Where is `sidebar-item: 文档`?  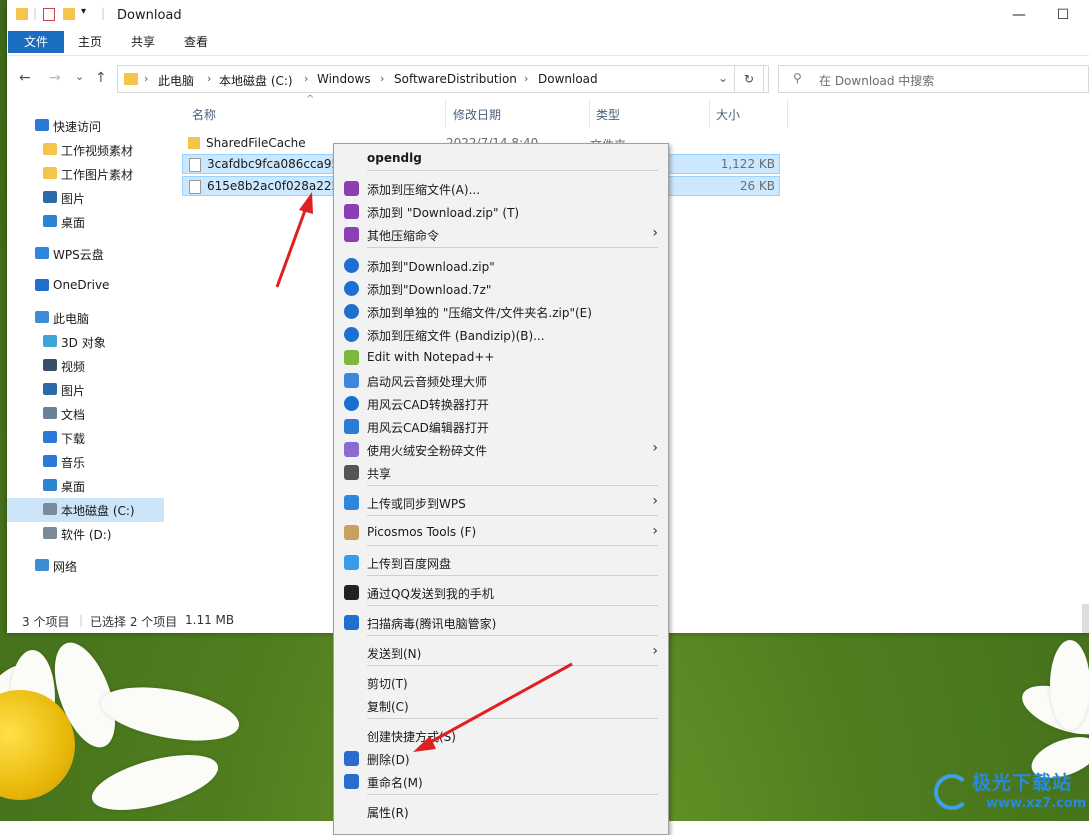
sidebar-item: 文档 is located at coordinates (85, 414).